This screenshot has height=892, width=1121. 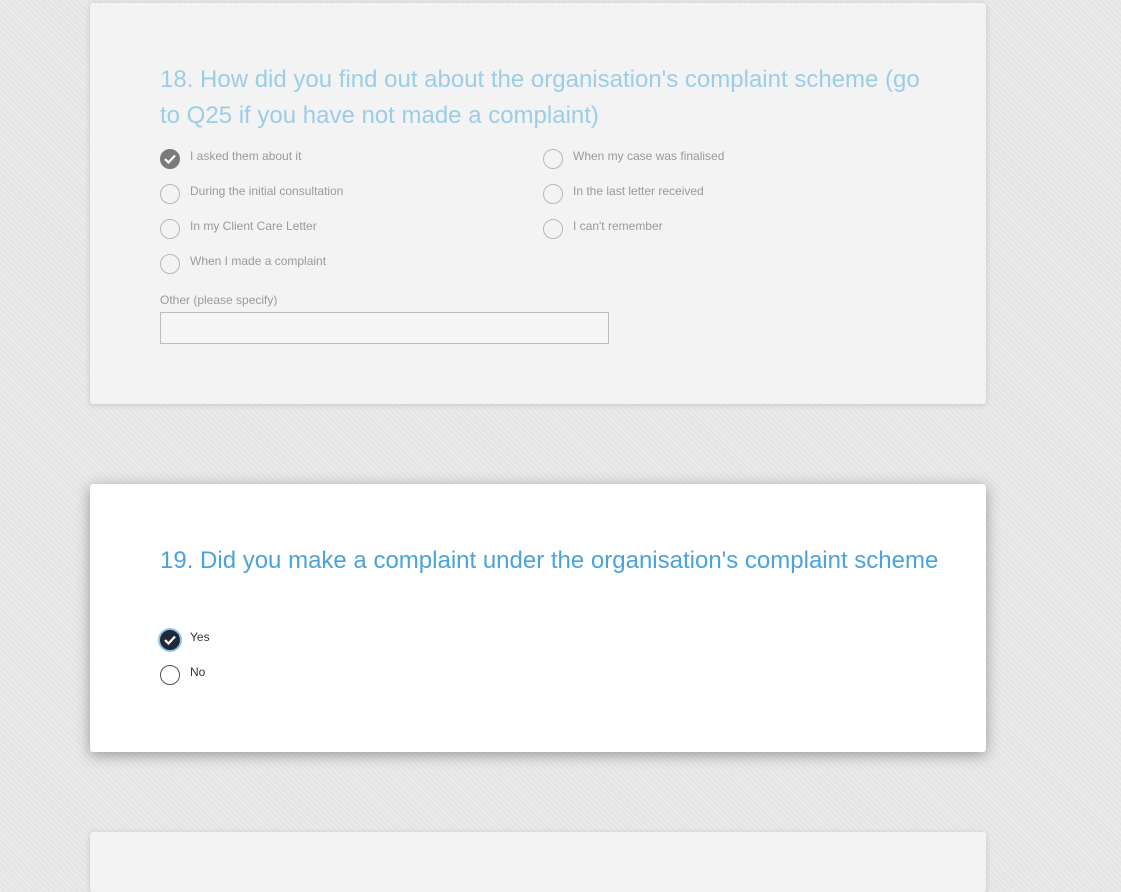 I want to click on next-question-card, so click(x=538, y=862).